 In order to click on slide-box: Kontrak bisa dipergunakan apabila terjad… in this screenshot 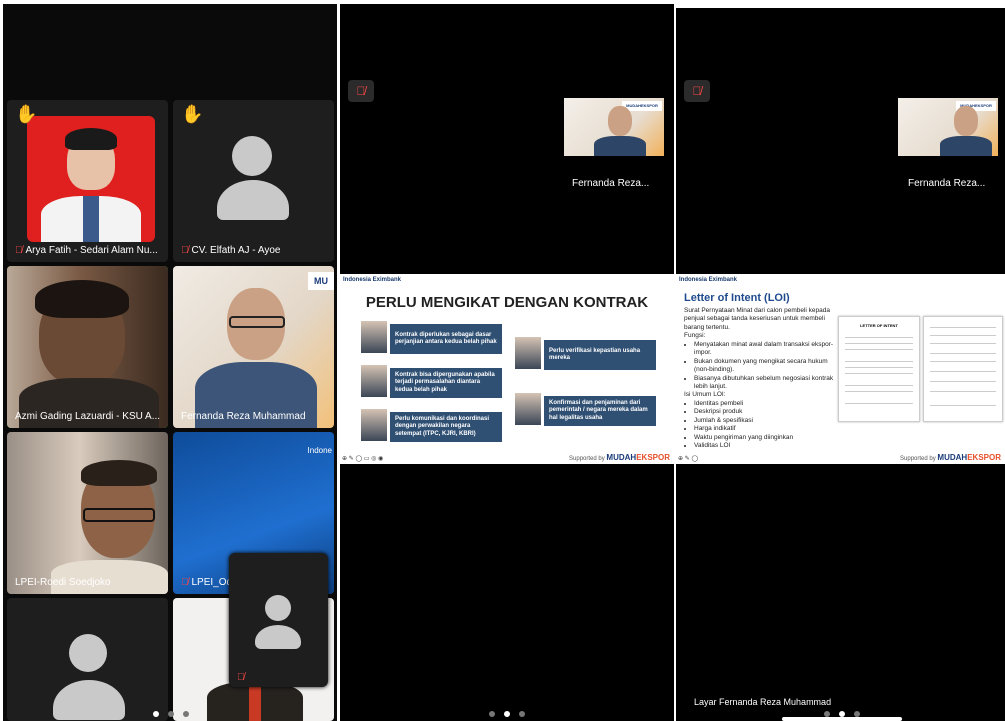, I will do `click(446, 383)`.